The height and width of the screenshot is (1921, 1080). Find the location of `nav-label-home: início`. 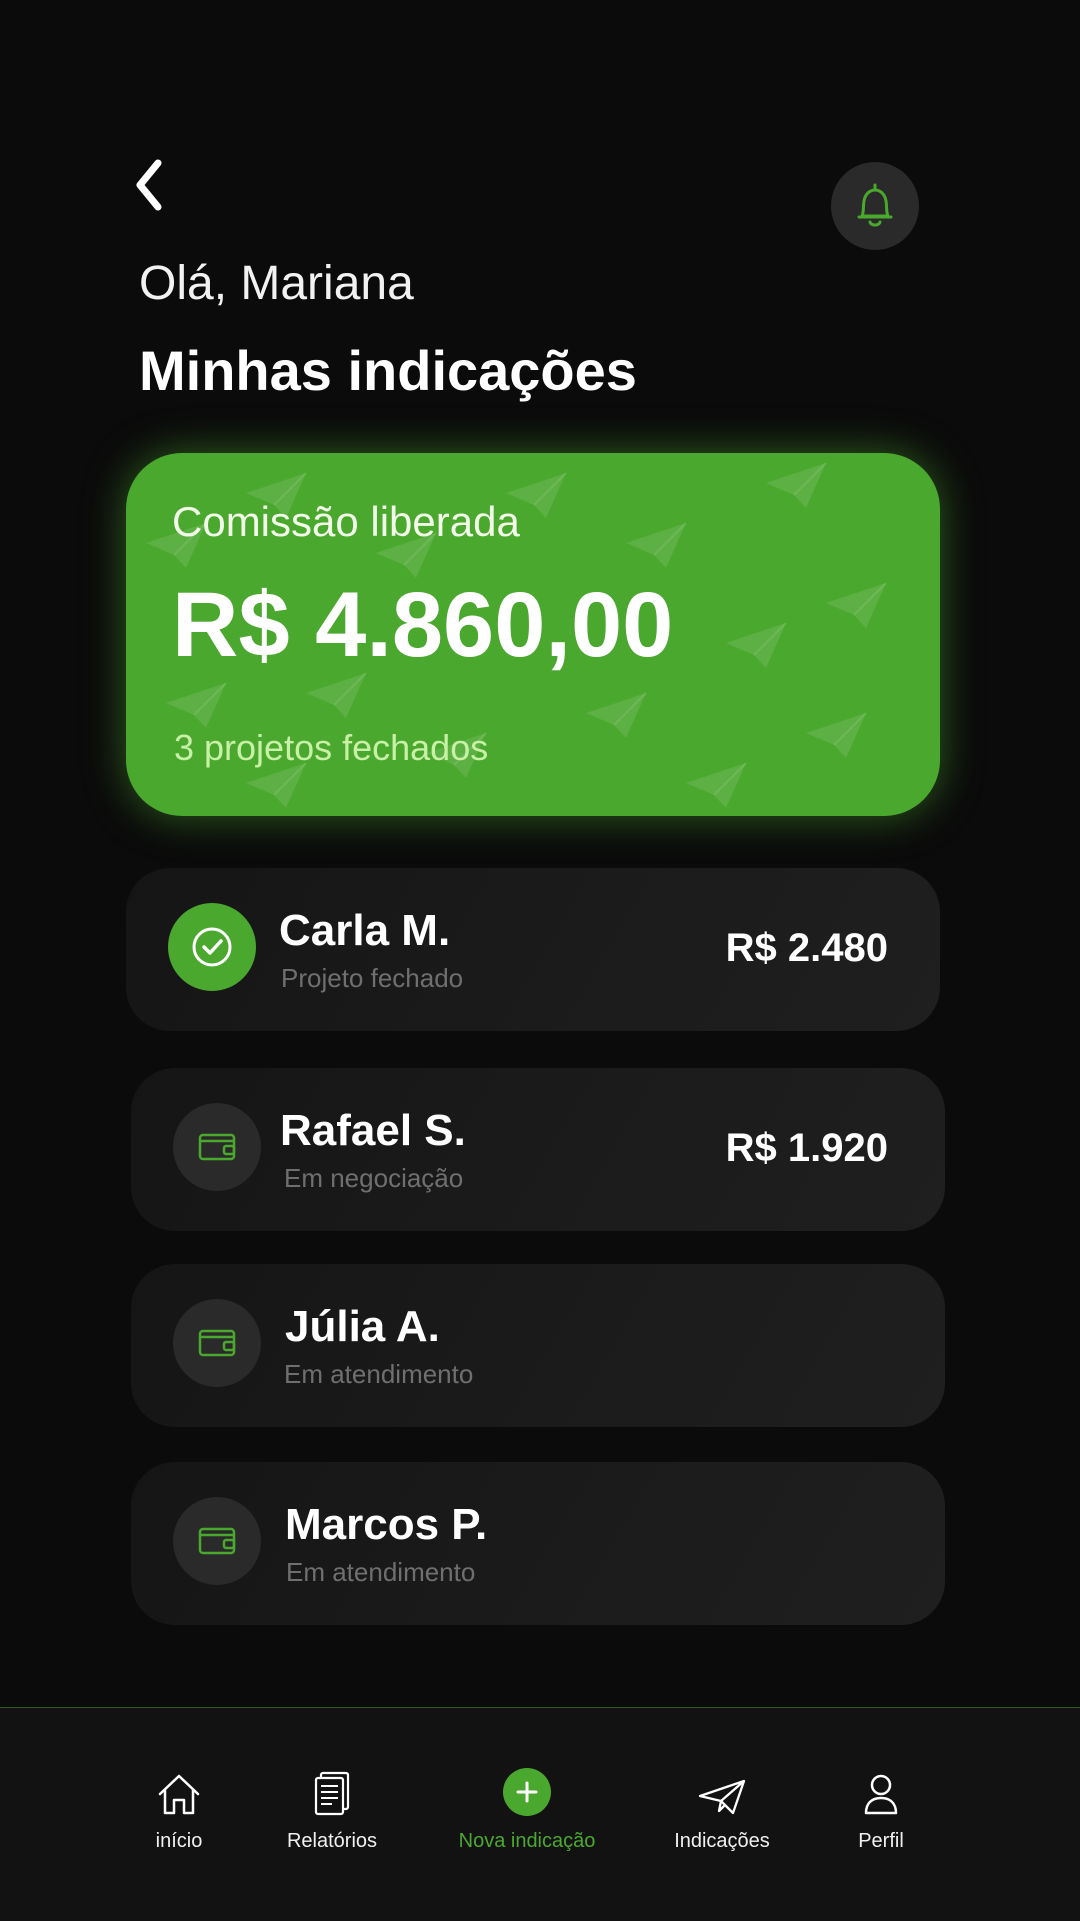

nav-label-home: início is located at coordinates (179, 1841).